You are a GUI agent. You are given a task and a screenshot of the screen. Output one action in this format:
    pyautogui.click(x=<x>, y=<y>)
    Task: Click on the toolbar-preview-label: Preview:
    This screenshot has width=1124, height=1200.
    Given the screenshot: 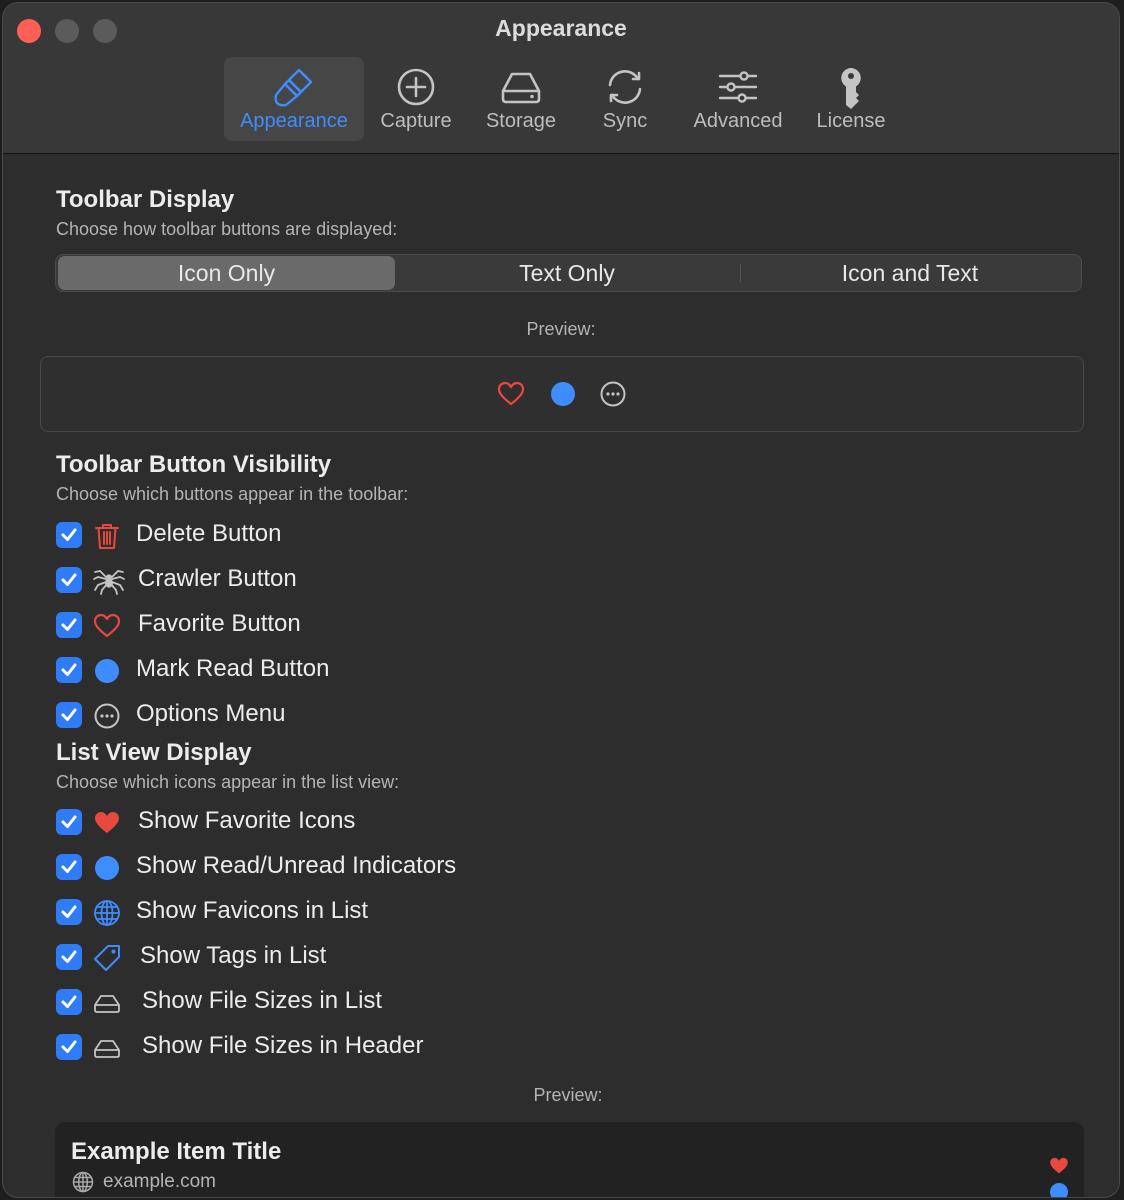 What is the action you would take?
    pyautogui.click(x=561, y=329)
    